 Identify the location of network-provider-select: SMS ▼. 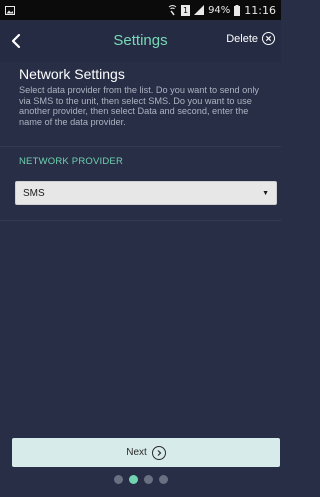
(146, 193).